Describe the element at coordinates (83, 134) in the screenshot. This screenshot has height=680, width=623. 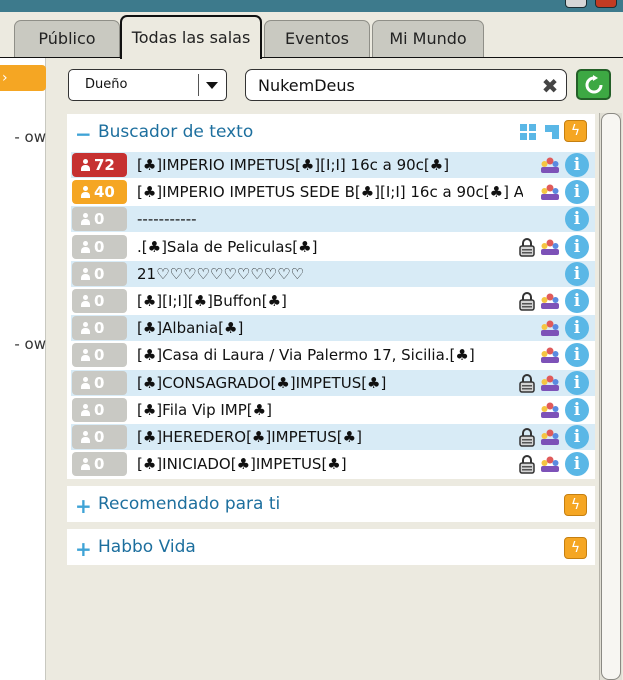
I see `collapse-icon: −` at that location.